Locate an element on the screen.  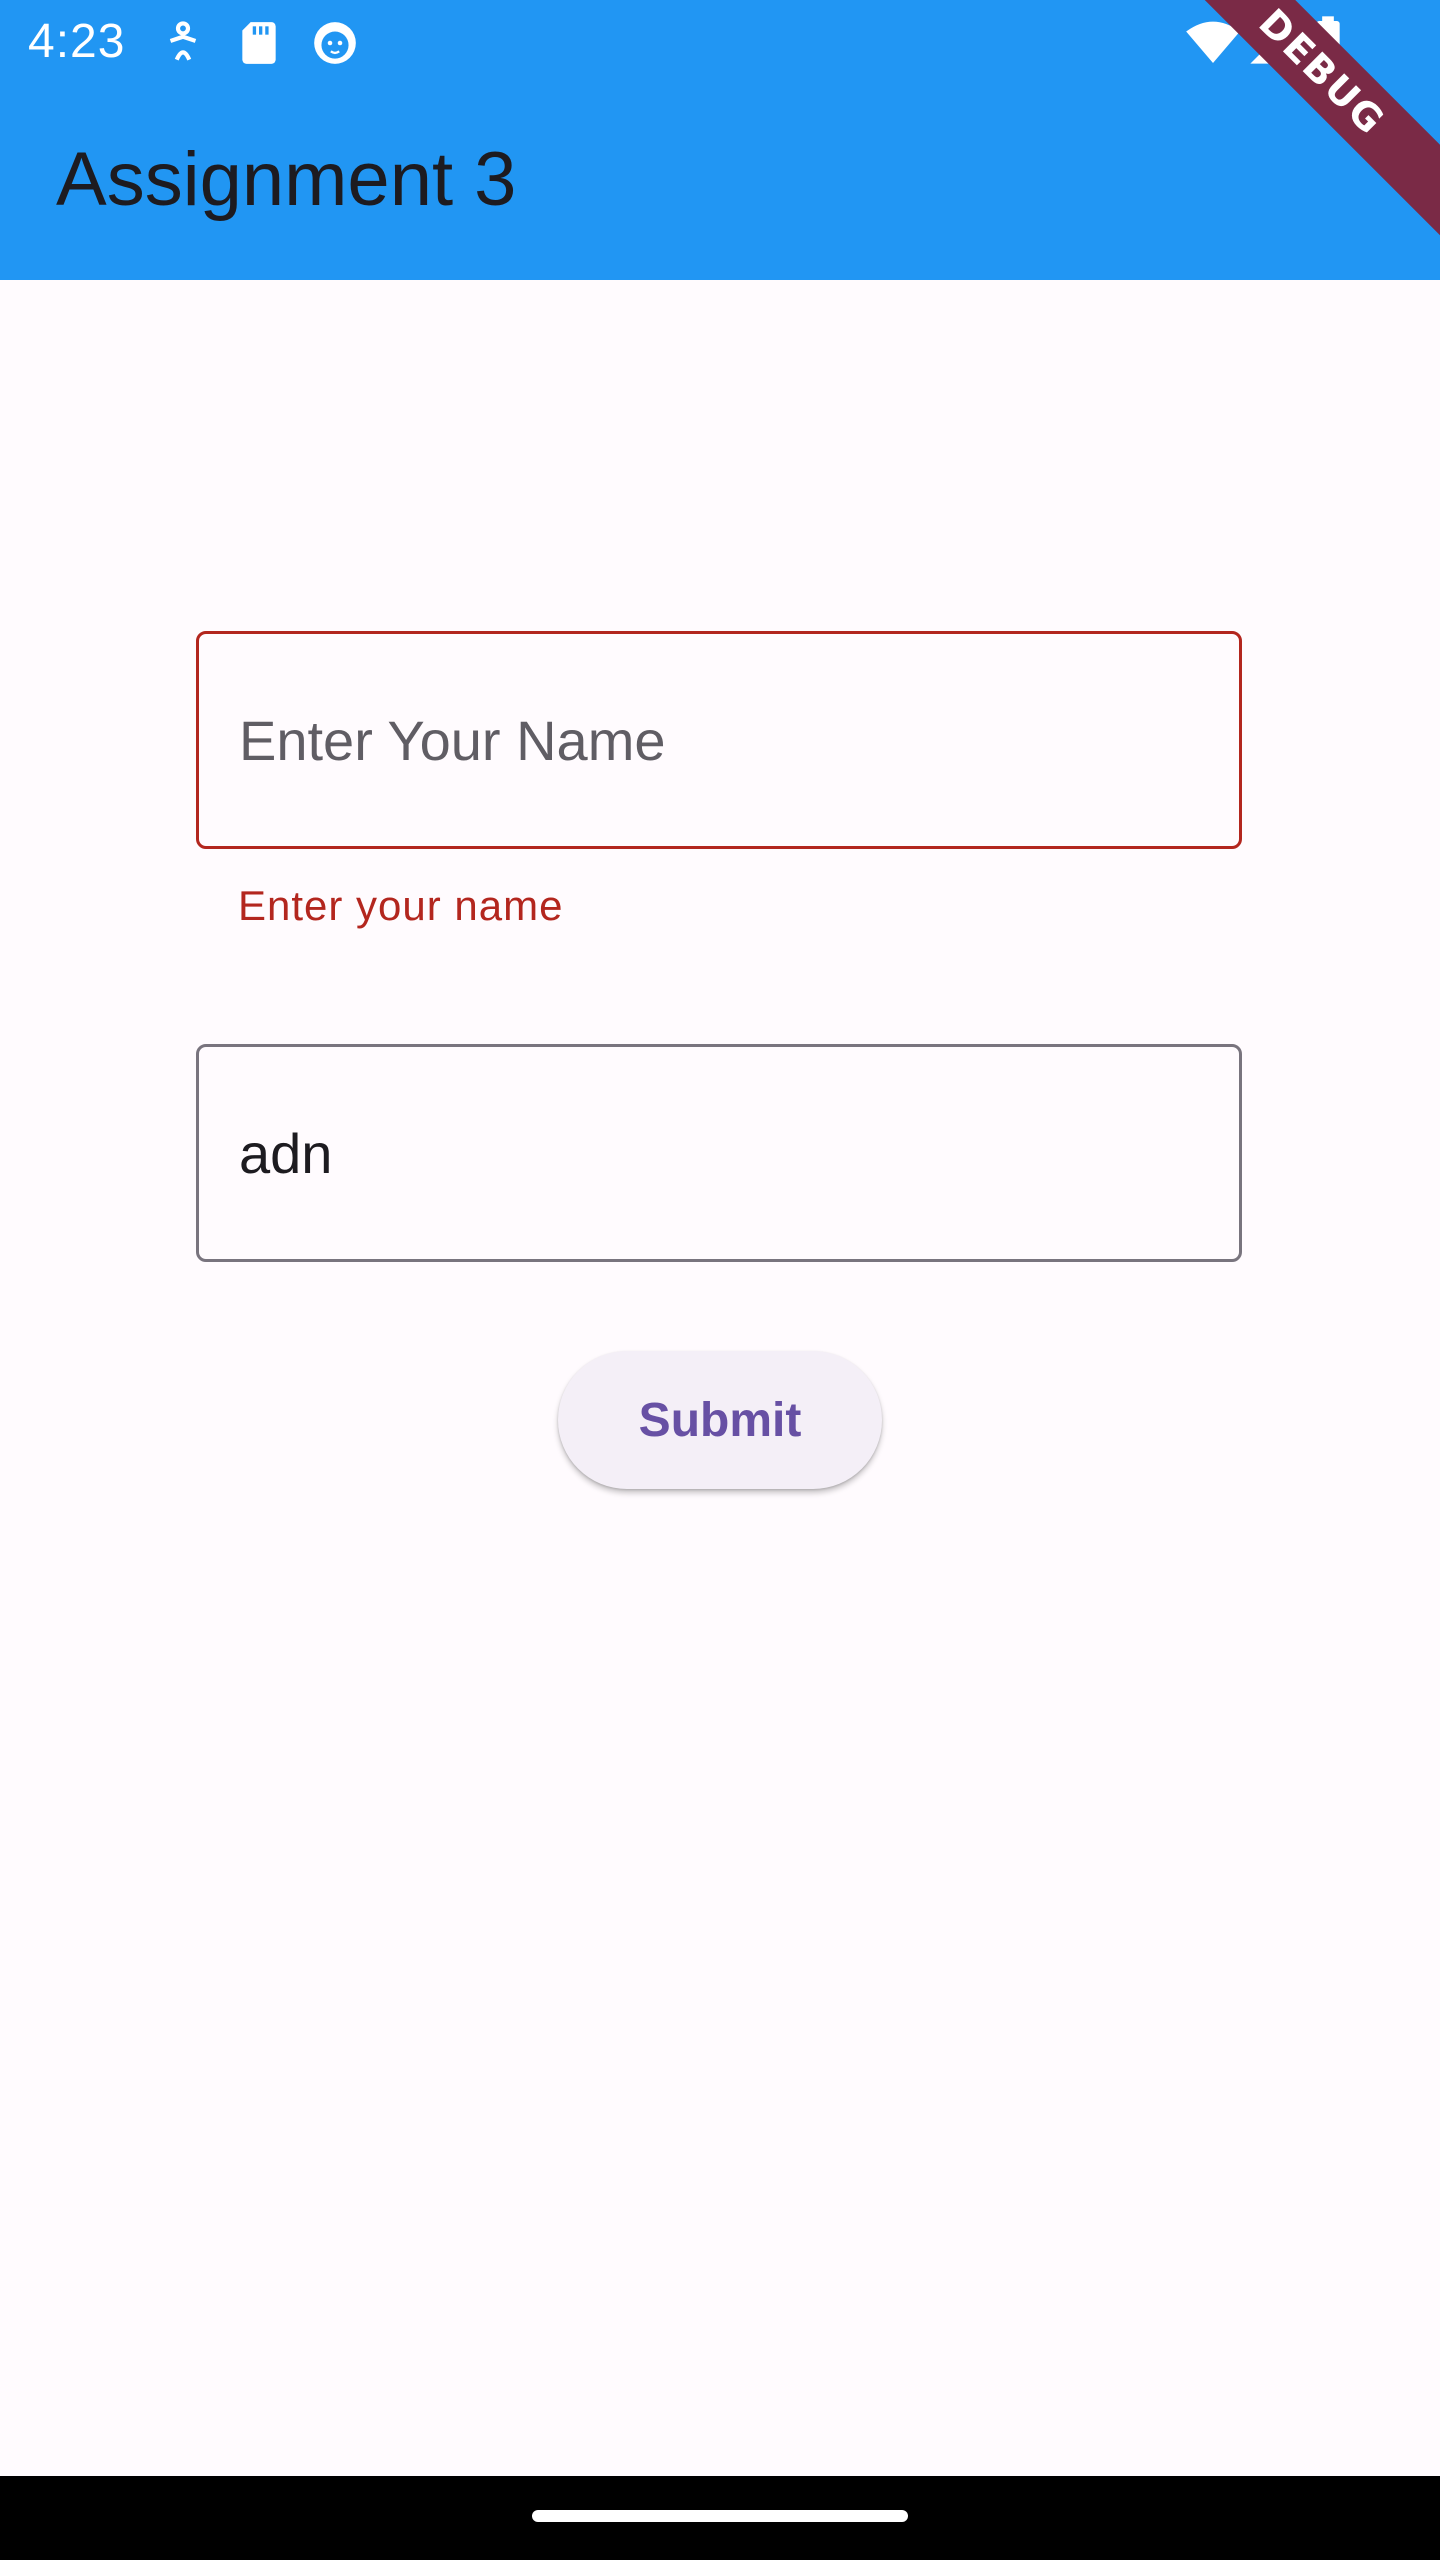
status-time: 4:23 is located at coordinates (77, 41).